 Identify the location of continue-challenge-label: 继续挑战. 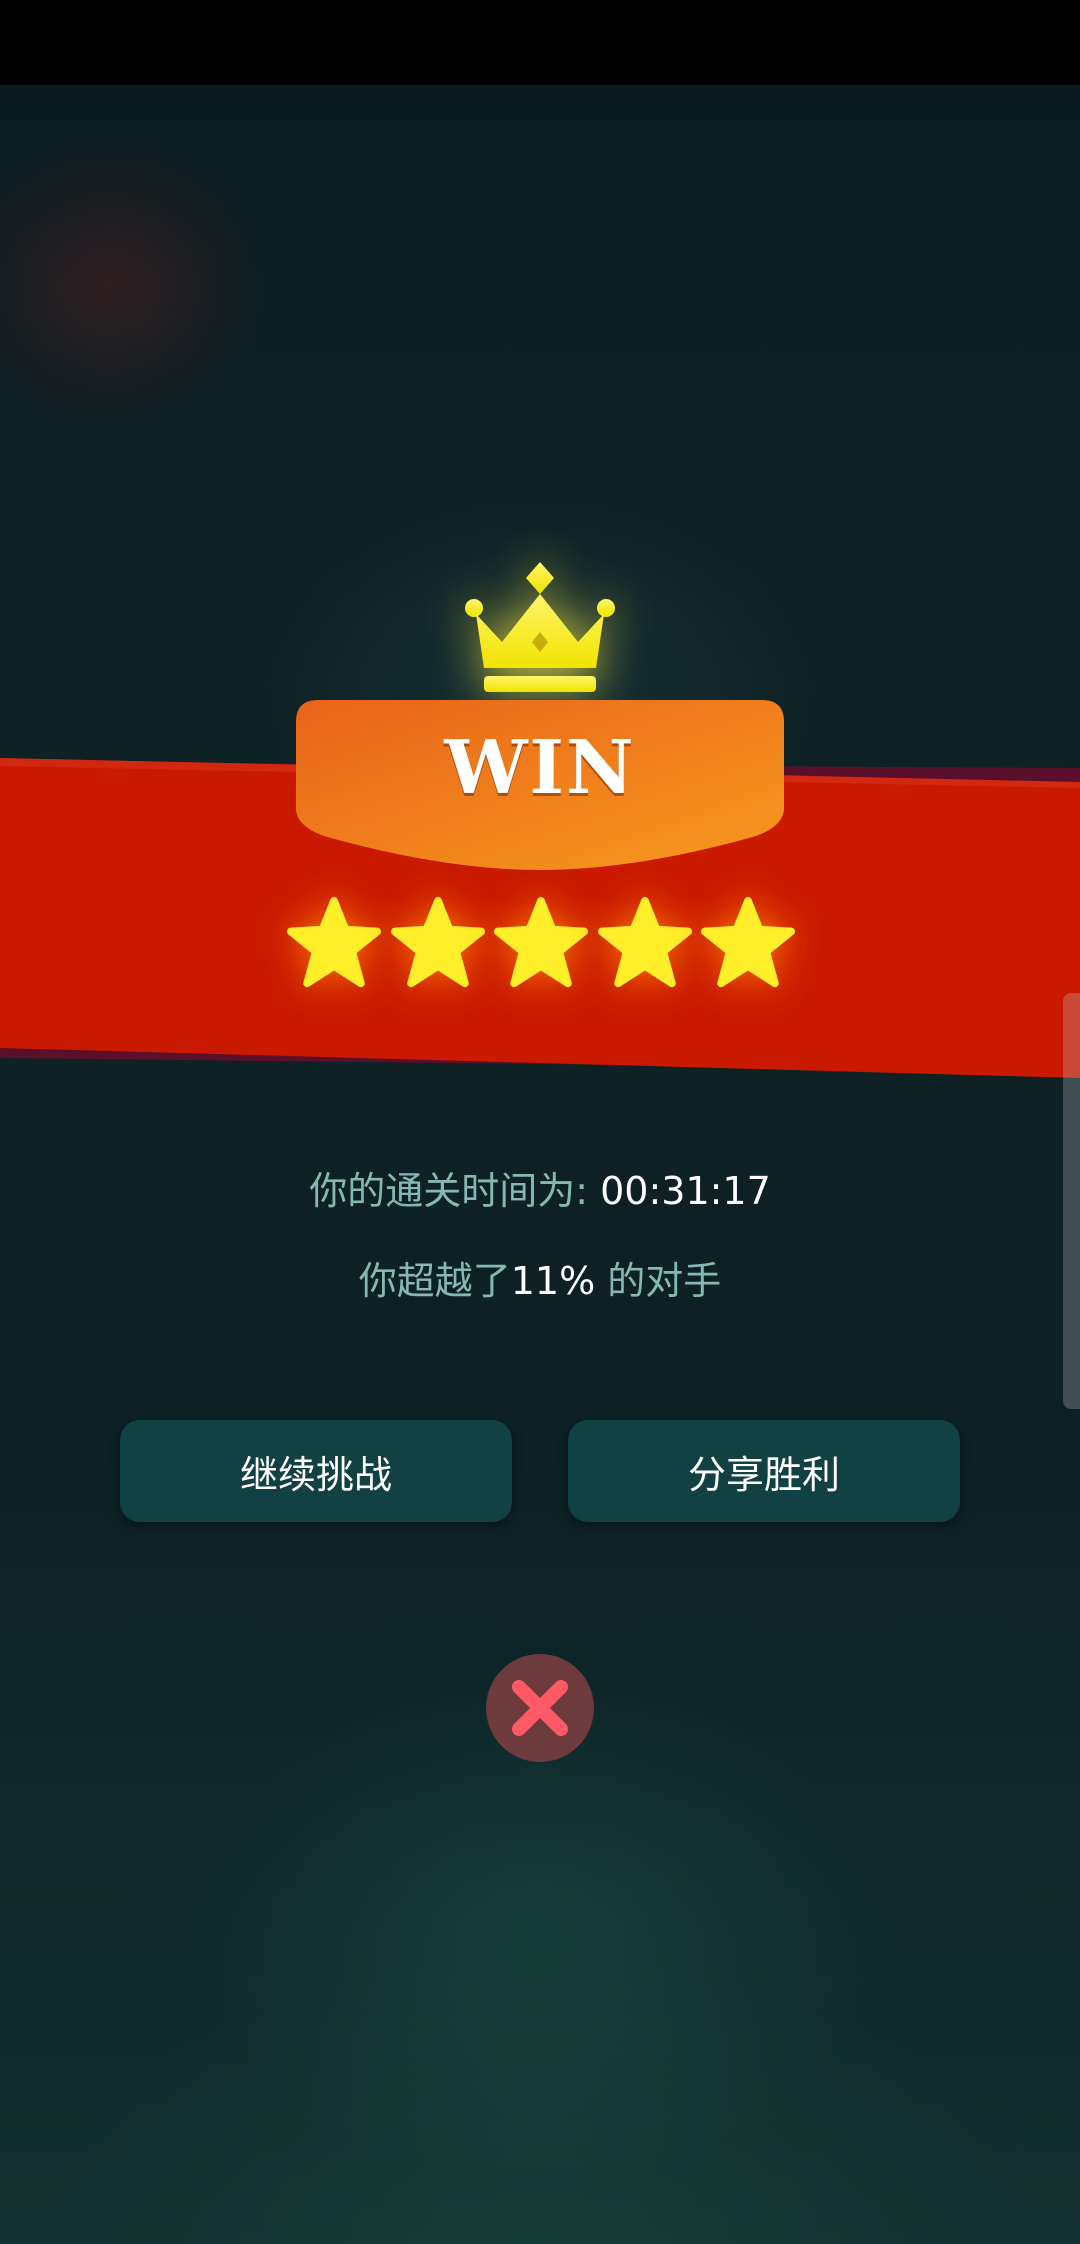
(315, 1474).